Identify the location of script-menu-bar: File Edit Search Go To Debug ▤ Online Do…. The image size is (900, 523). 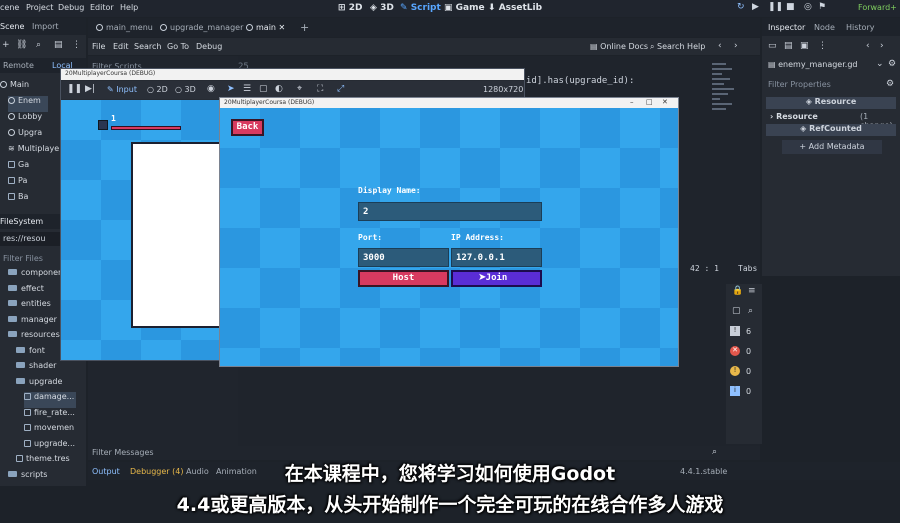
(424, 46).